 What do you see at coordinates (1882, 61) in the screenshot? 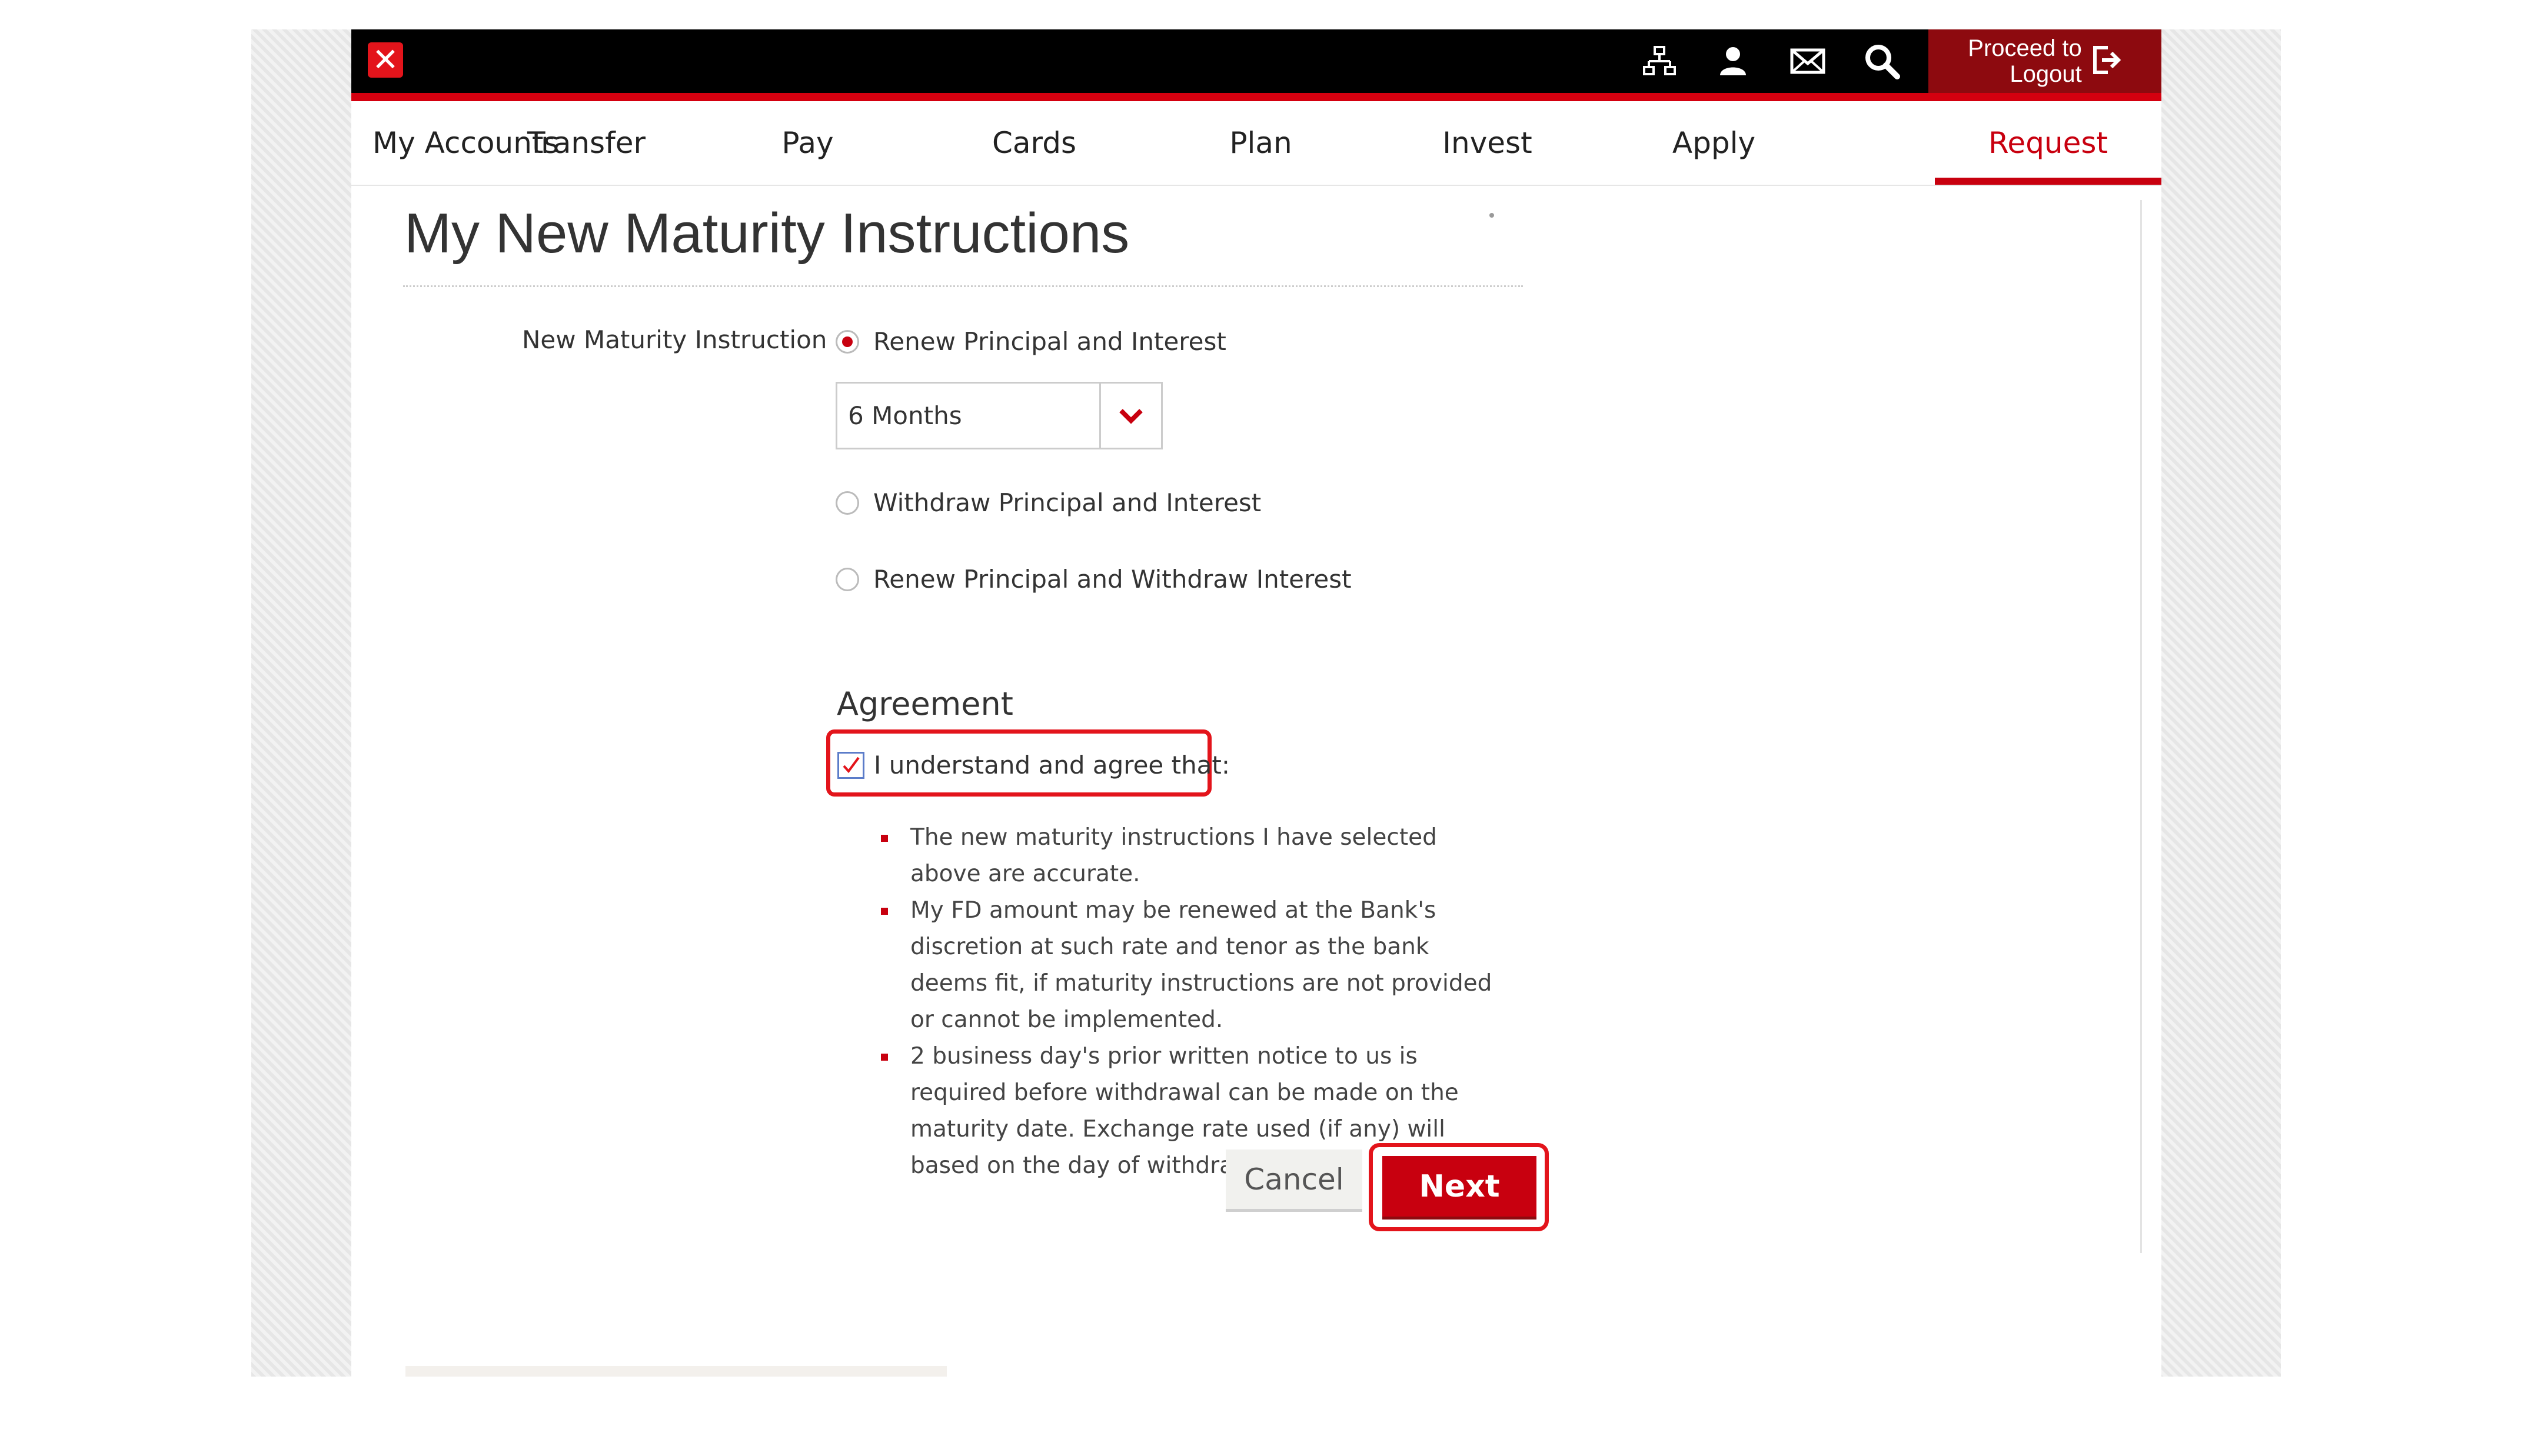
I see `search-icon` at bounding box center [1882, 61].